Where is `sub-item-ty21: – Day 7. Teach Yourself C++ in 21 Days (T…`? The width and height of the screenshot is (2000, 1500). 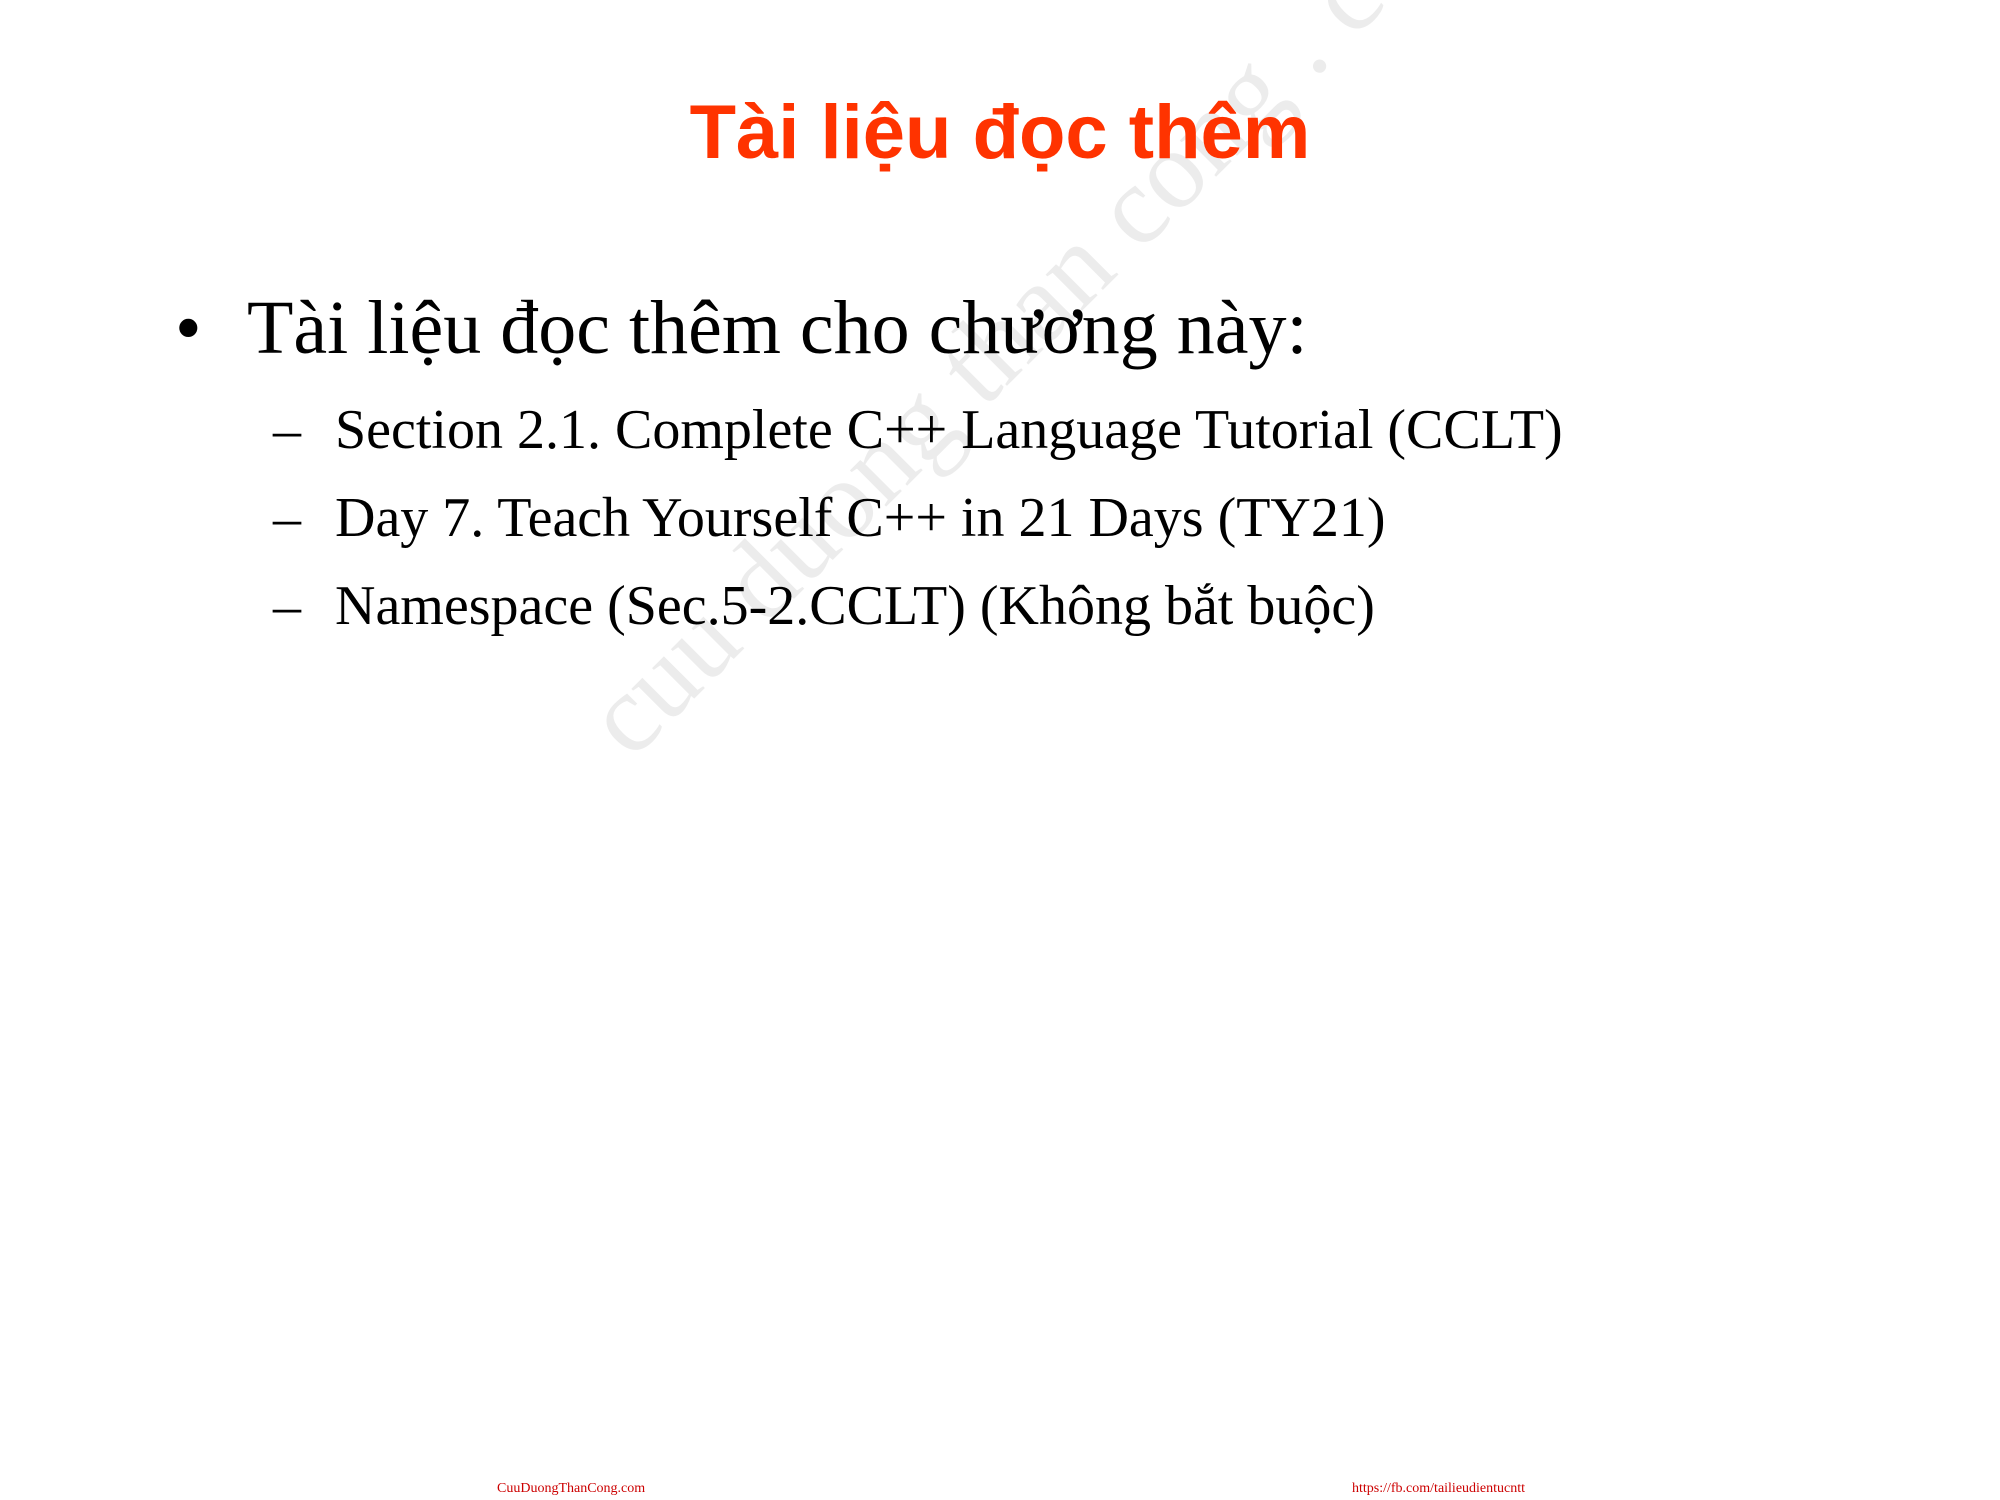 sub-item-ty21: – Day 7. Teach Yourself C++ in 21 Days (T… is located at coordinates (829, 518).